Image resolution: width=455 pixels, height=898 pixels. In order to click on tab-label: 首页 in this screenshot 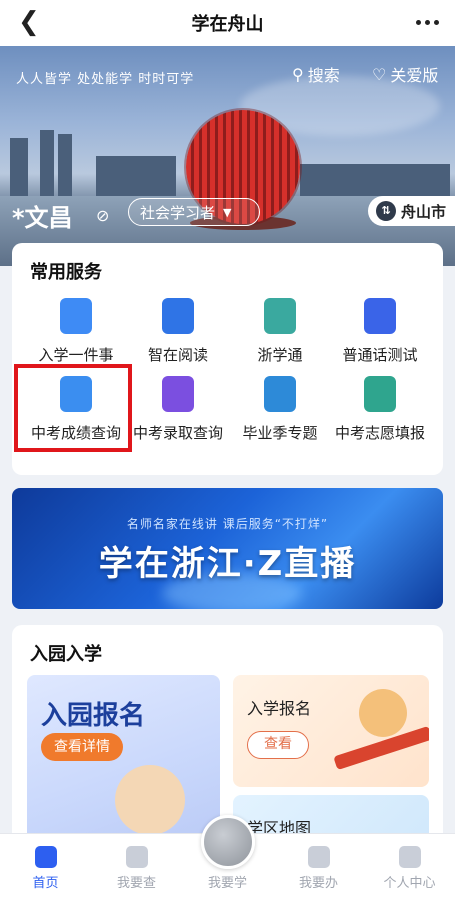, I will do `click(45, 883)`.